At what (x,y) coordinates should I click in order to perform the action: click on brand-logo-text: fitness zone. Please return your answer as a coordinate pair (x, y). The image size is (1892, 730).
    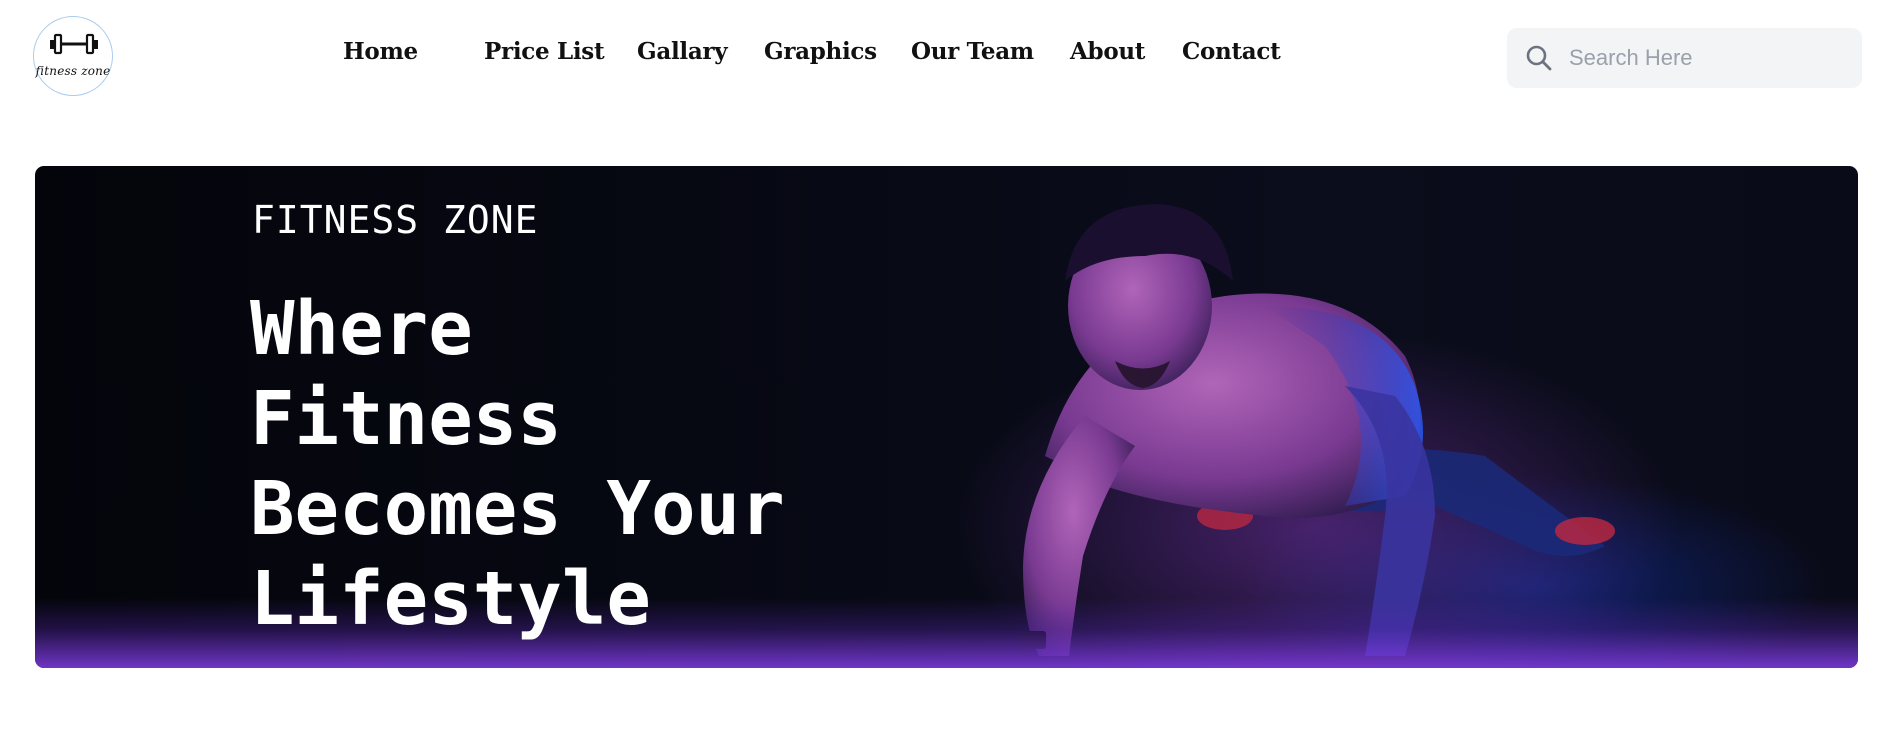
    Looking at the image, I should click on (73, 71).